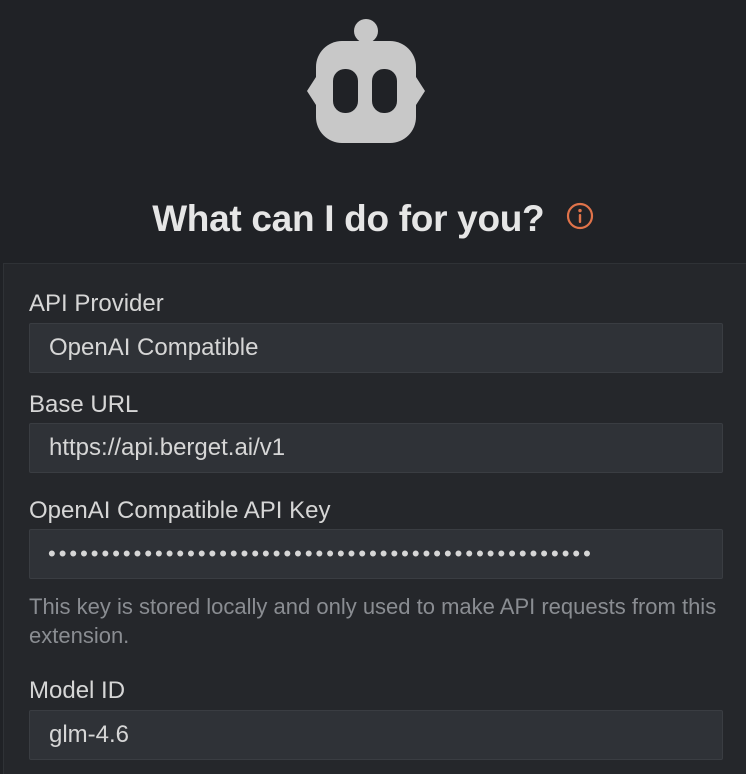 The width and height of the screenshot is (746, 774). What do you see at coordinates (77, 690) in the screenshot?
I see `model-id-label: Model ID` at bounding box center [77, 690].